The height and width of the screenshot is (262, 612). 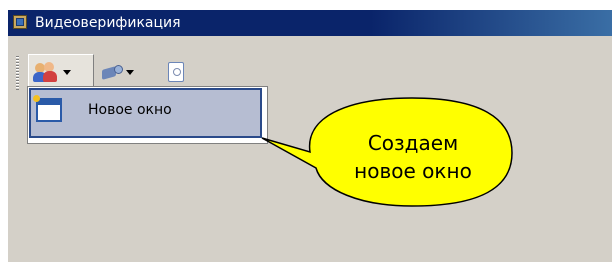 I want to click on camera-dropdown-button, so click(x=125, y=72).